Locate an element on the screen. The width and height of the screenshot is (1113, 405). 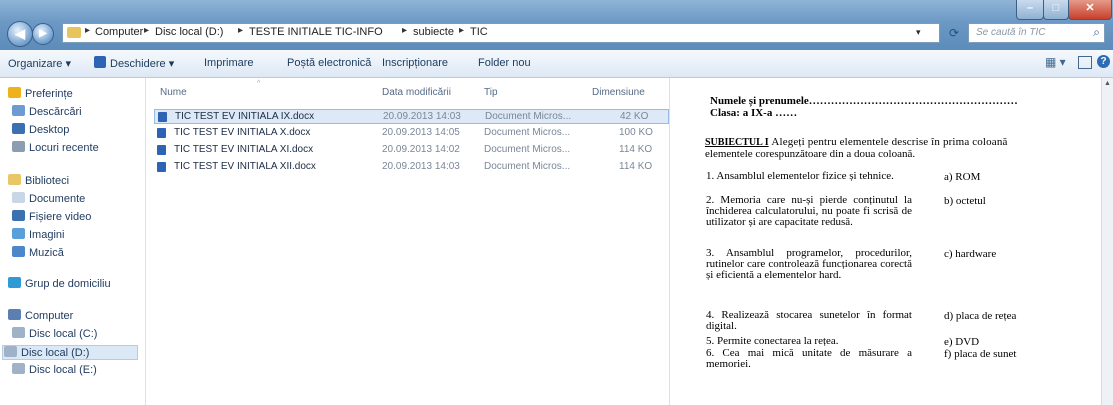
new-folder-button: Folder nou is located at coordinates (504, 63).